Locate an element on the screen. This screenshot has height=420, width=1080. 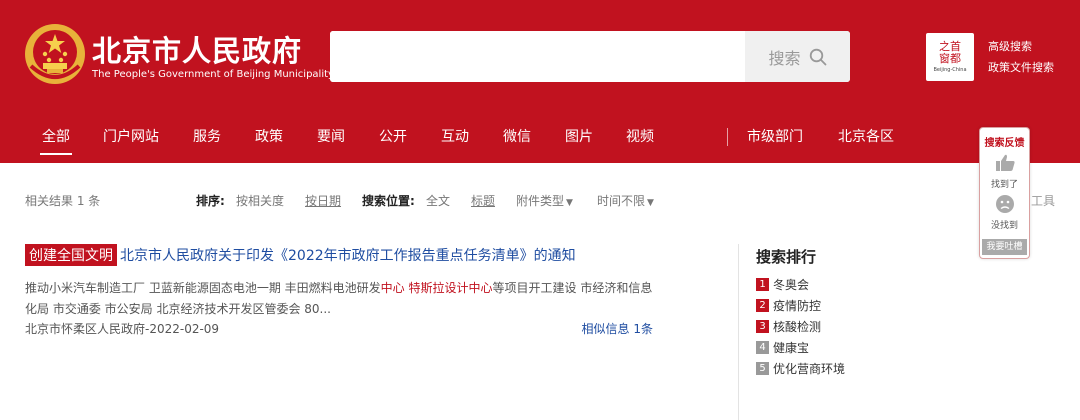
position-label: 搜索位置: is located at coordinates (388, 201).